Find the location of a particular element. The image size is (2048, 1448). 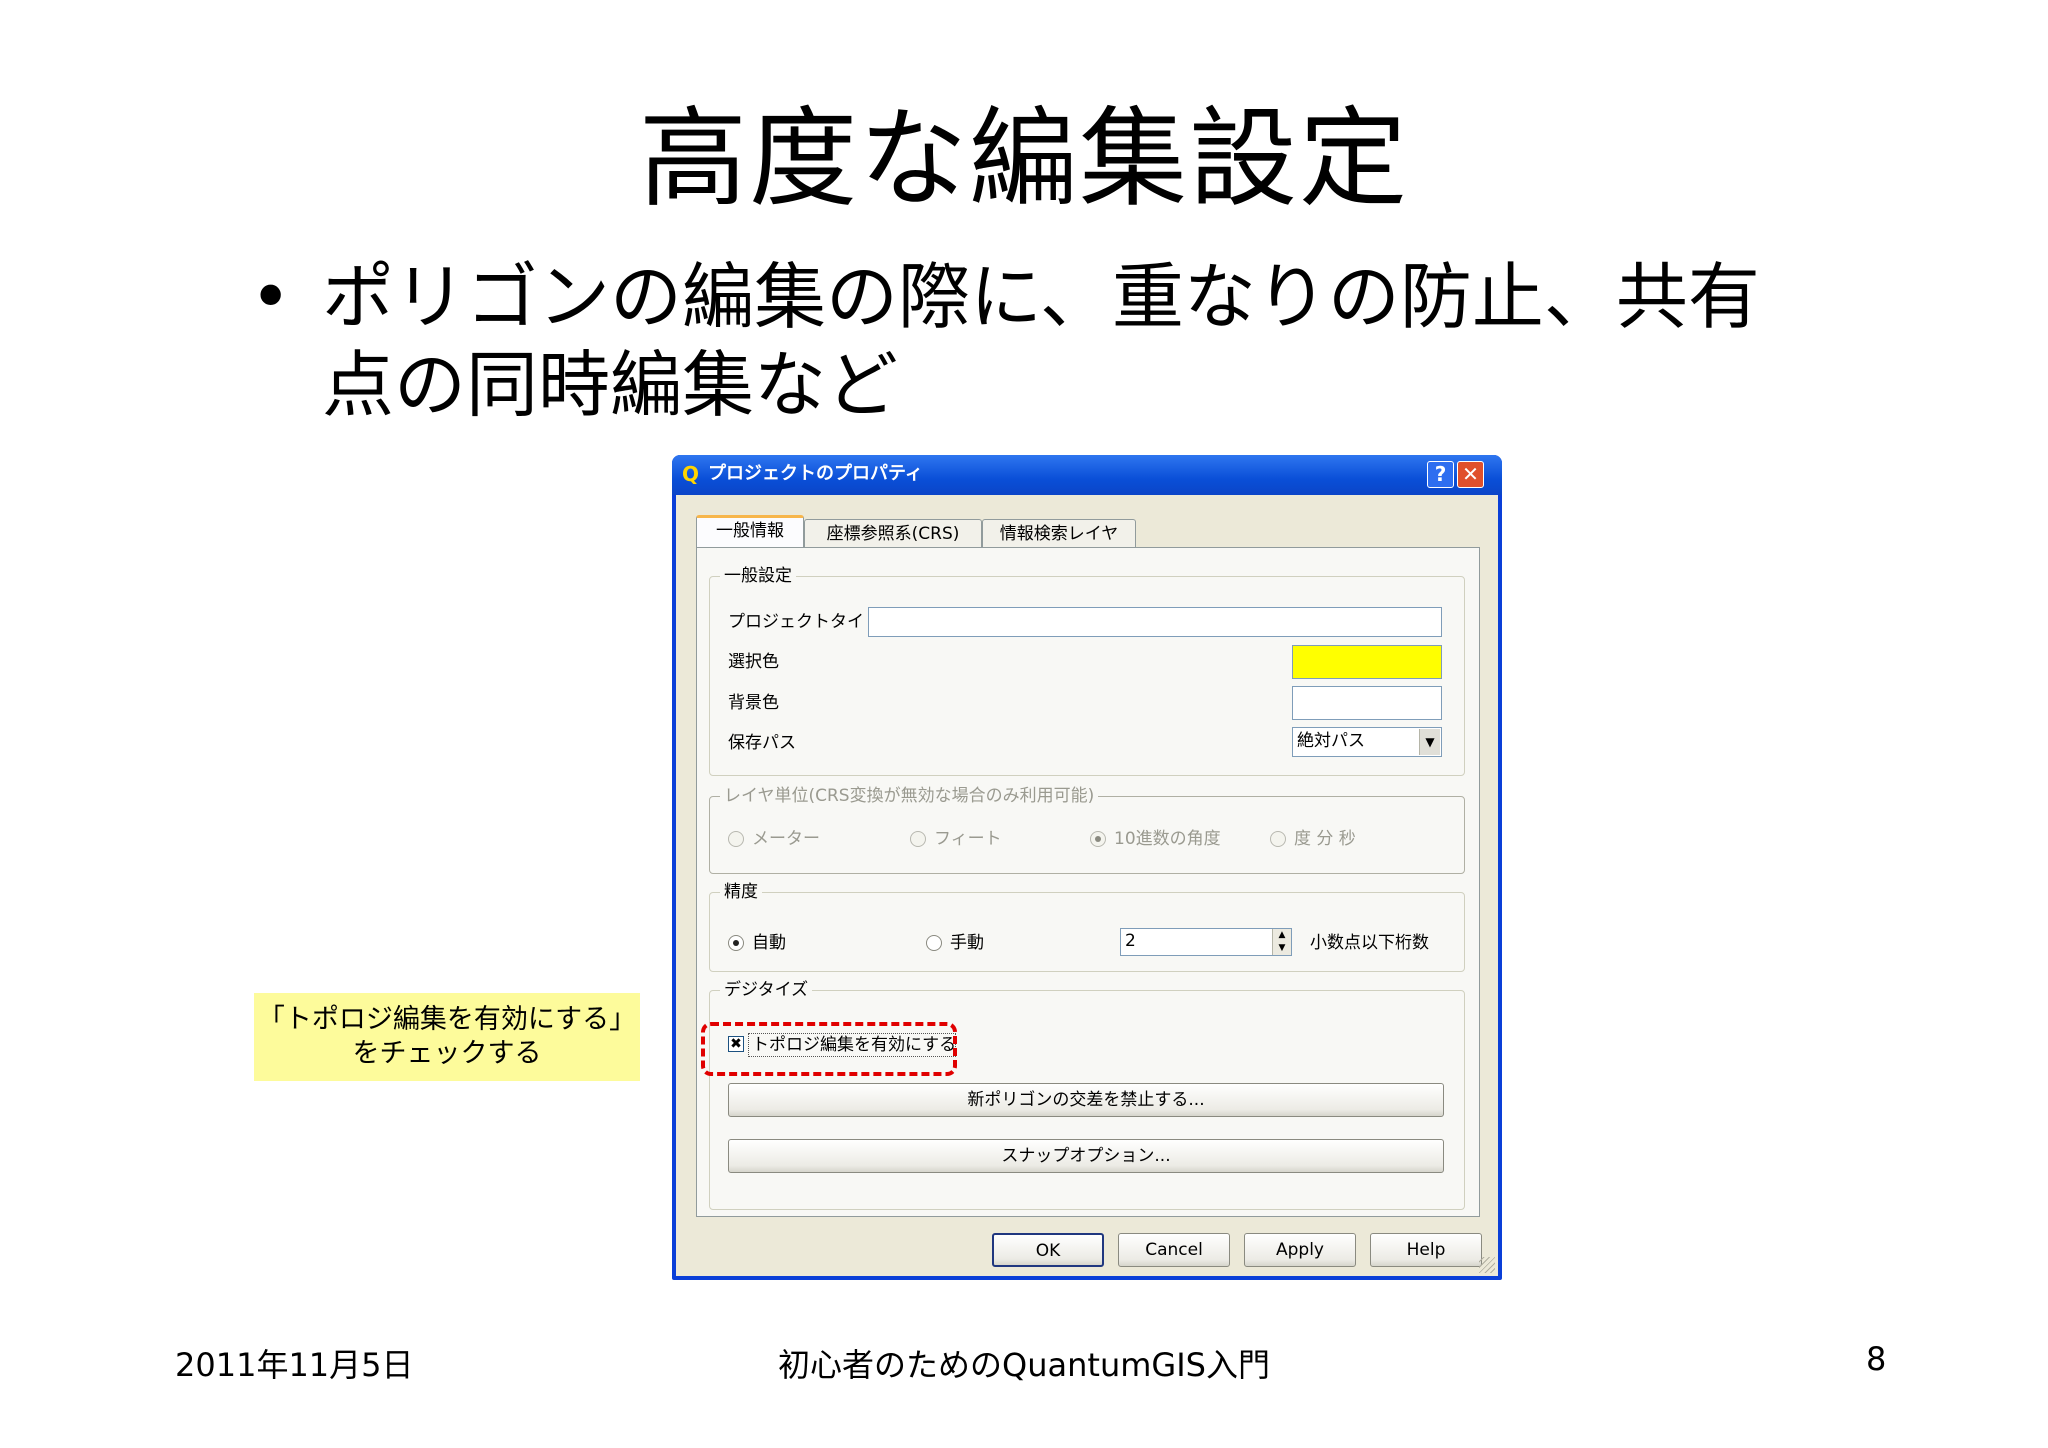

dialog-titlebar: Q プロジェクトのプロパティ ? ✕ is located at coordinates (1087, 475).